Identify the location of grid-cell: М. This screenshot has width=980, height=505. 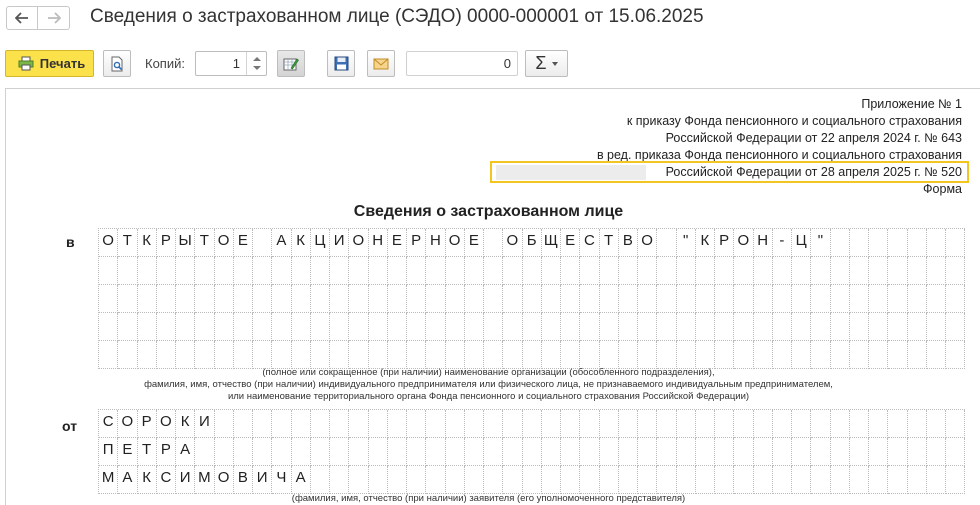
(109, 480).